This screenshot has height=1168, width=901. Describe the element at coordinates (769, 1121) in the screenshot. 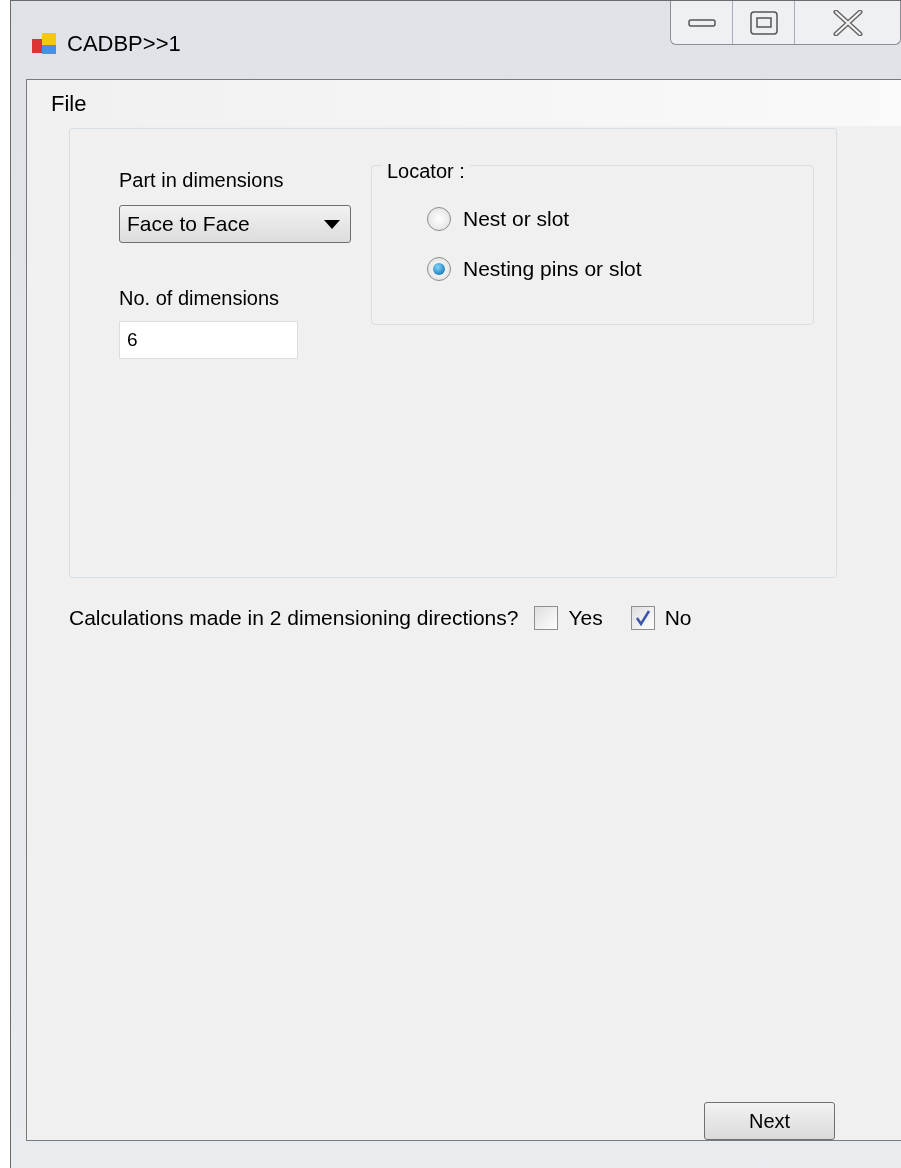

I see `next-button: Next` at that location.